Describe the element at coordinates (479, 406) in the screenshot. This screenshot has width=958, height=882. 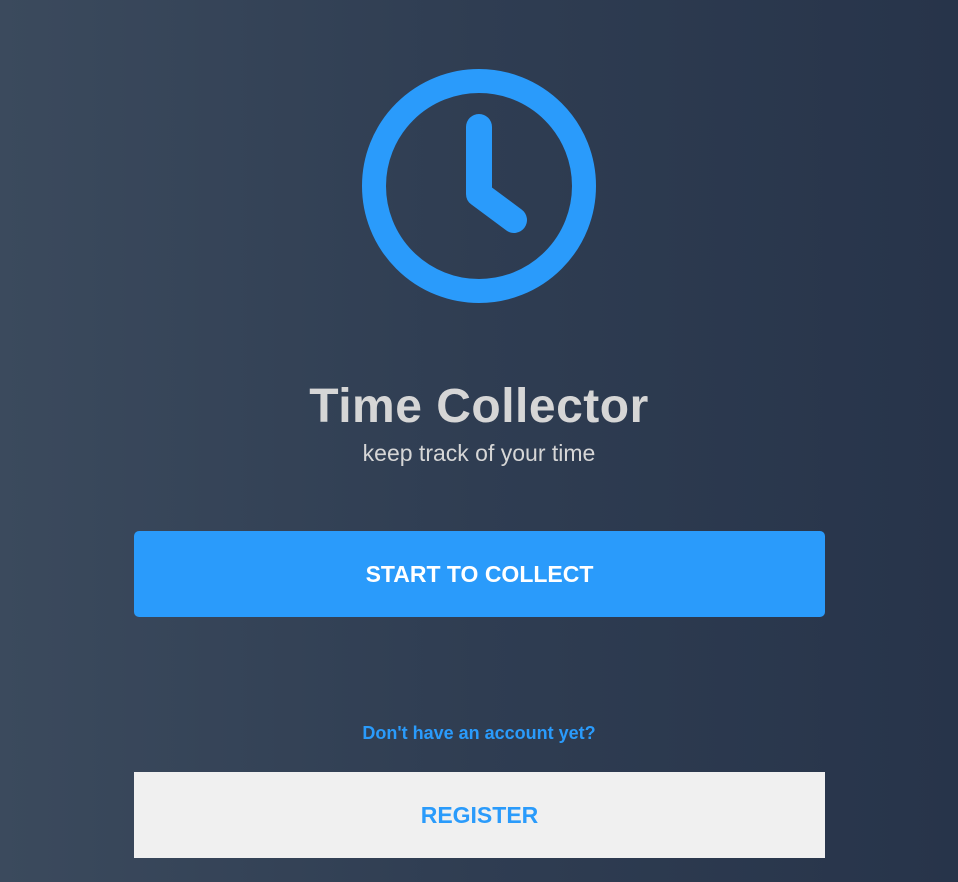
I see `app-title: Time Collector` at that location.